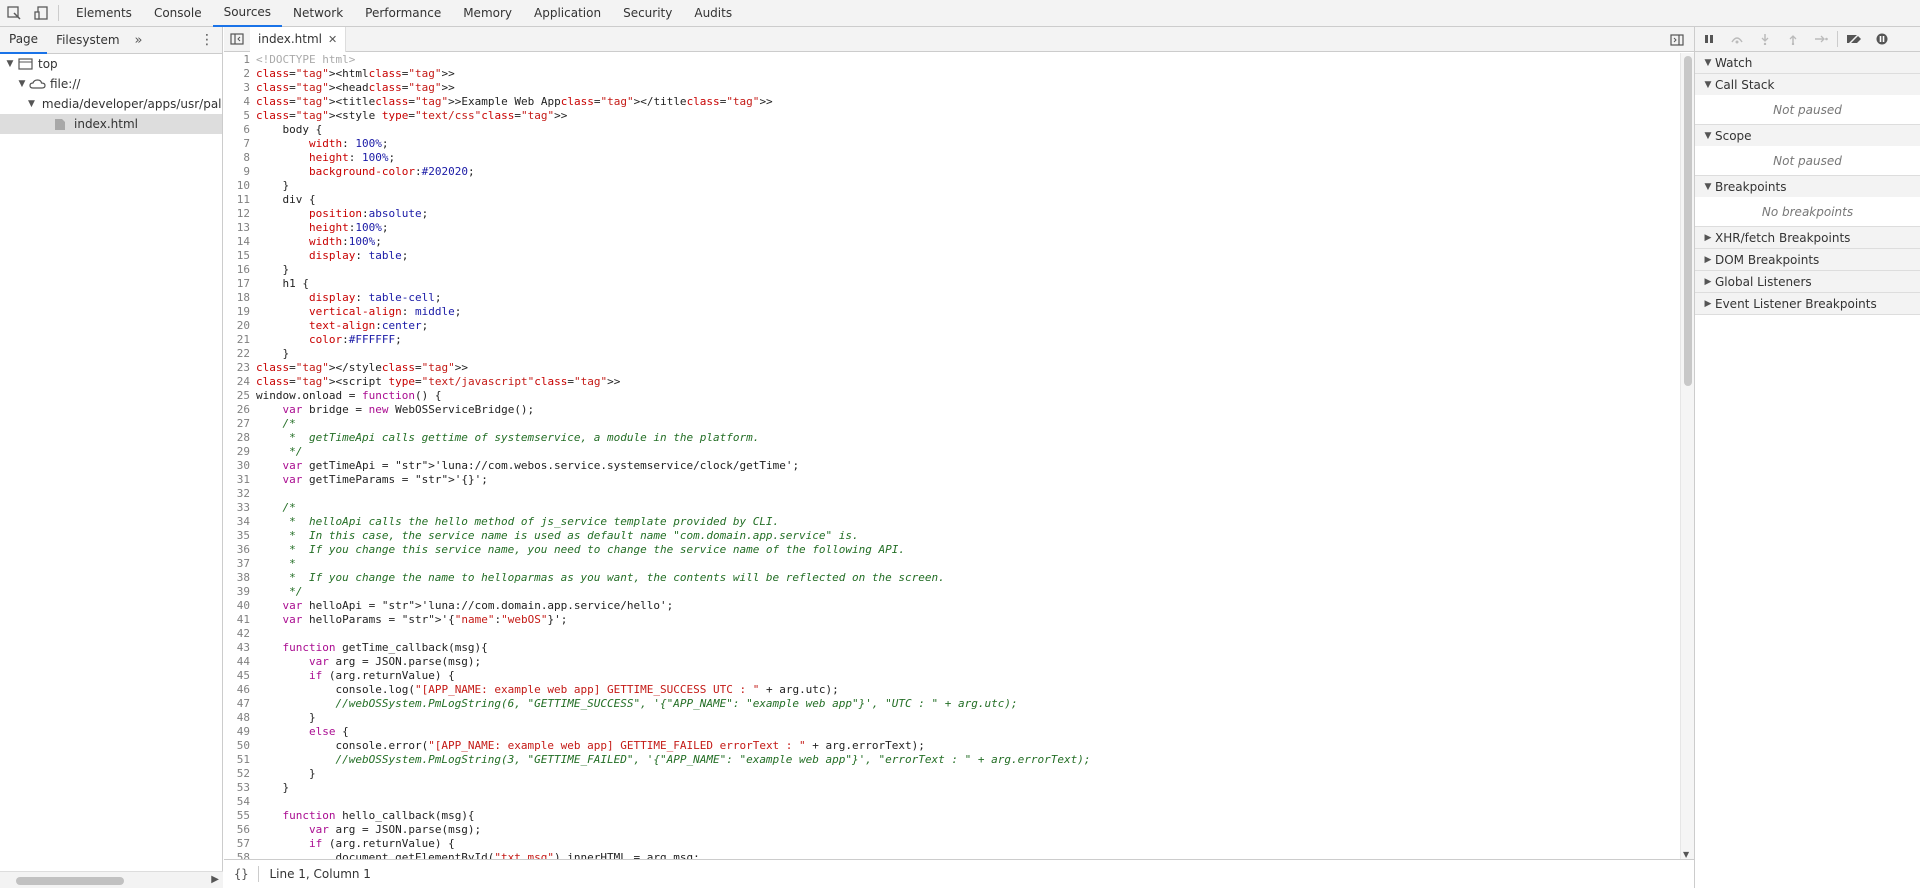 The width and height of the screenshot is (1920, 888). I want to click on line-number: 3, so click(239, 88).